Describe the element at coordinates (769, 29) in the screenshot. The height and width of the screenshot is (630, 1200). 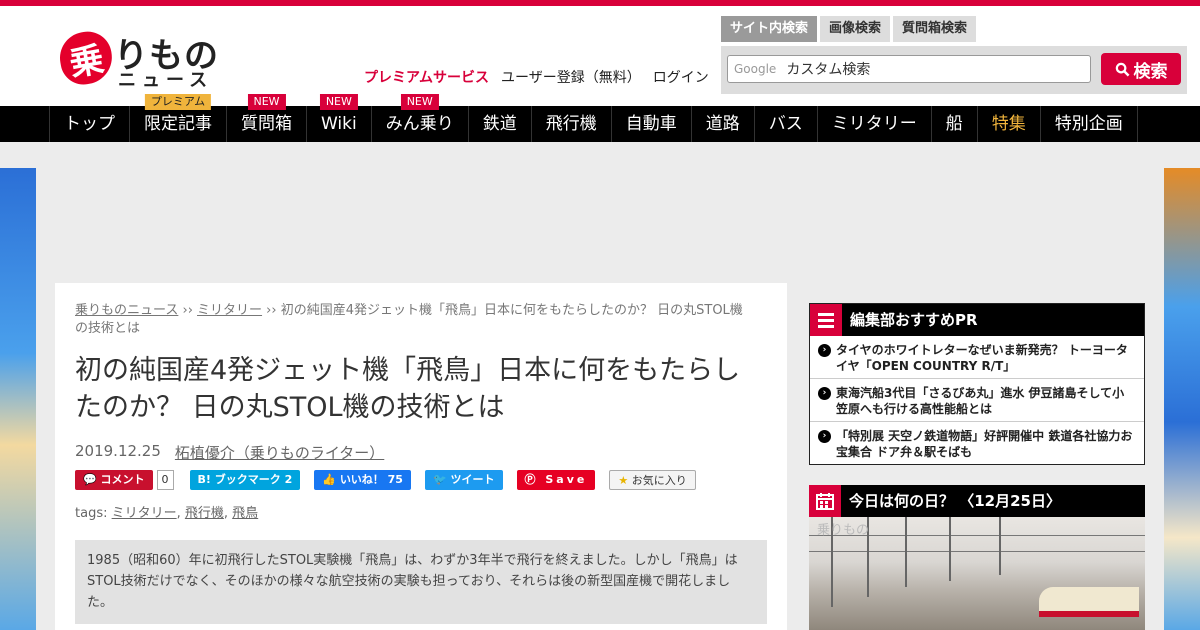
I see `tab-site-search: サイト内検索` at that location.